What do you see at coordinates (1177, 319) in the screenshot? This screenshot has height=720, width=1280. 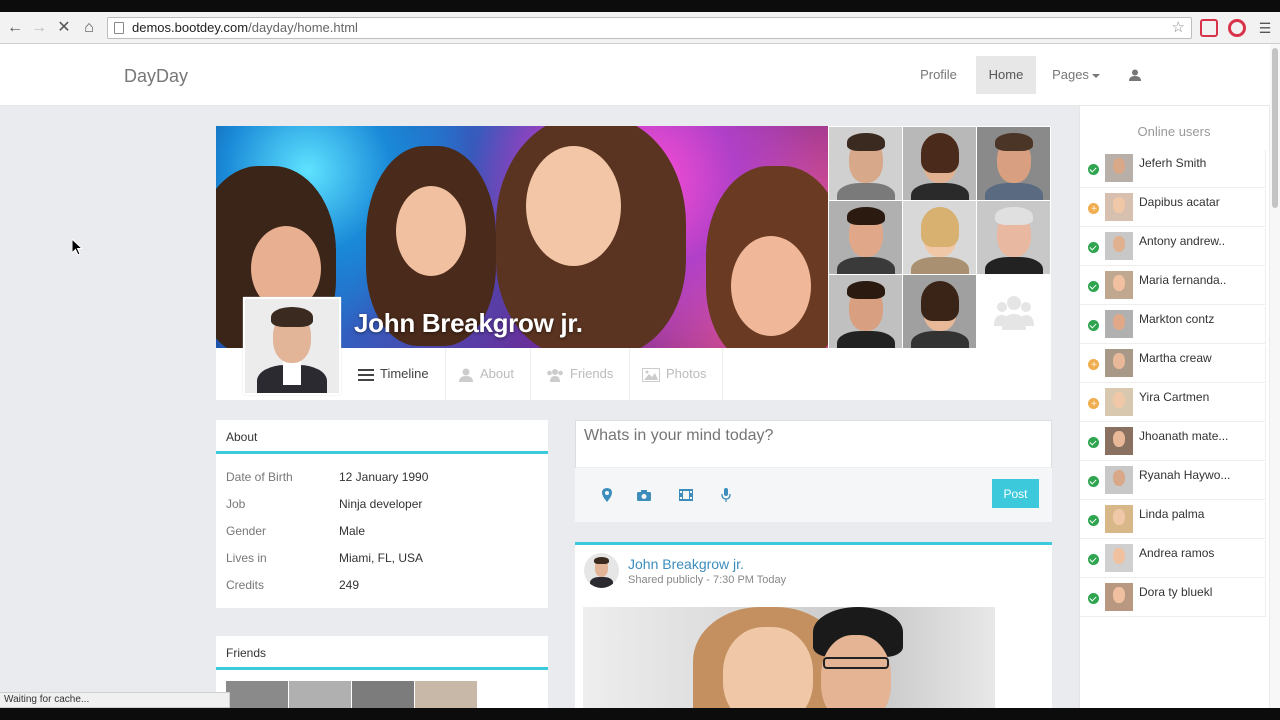 I see `online-user-name: Markton contz` at bounding box center [1177, 319].